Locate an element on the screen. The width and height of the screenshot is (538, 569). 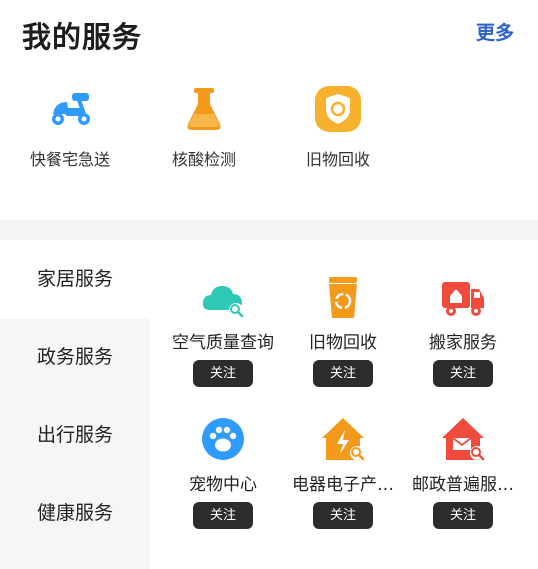
service-card-name: 空气质量查询 is located at coordinates (223, 343).